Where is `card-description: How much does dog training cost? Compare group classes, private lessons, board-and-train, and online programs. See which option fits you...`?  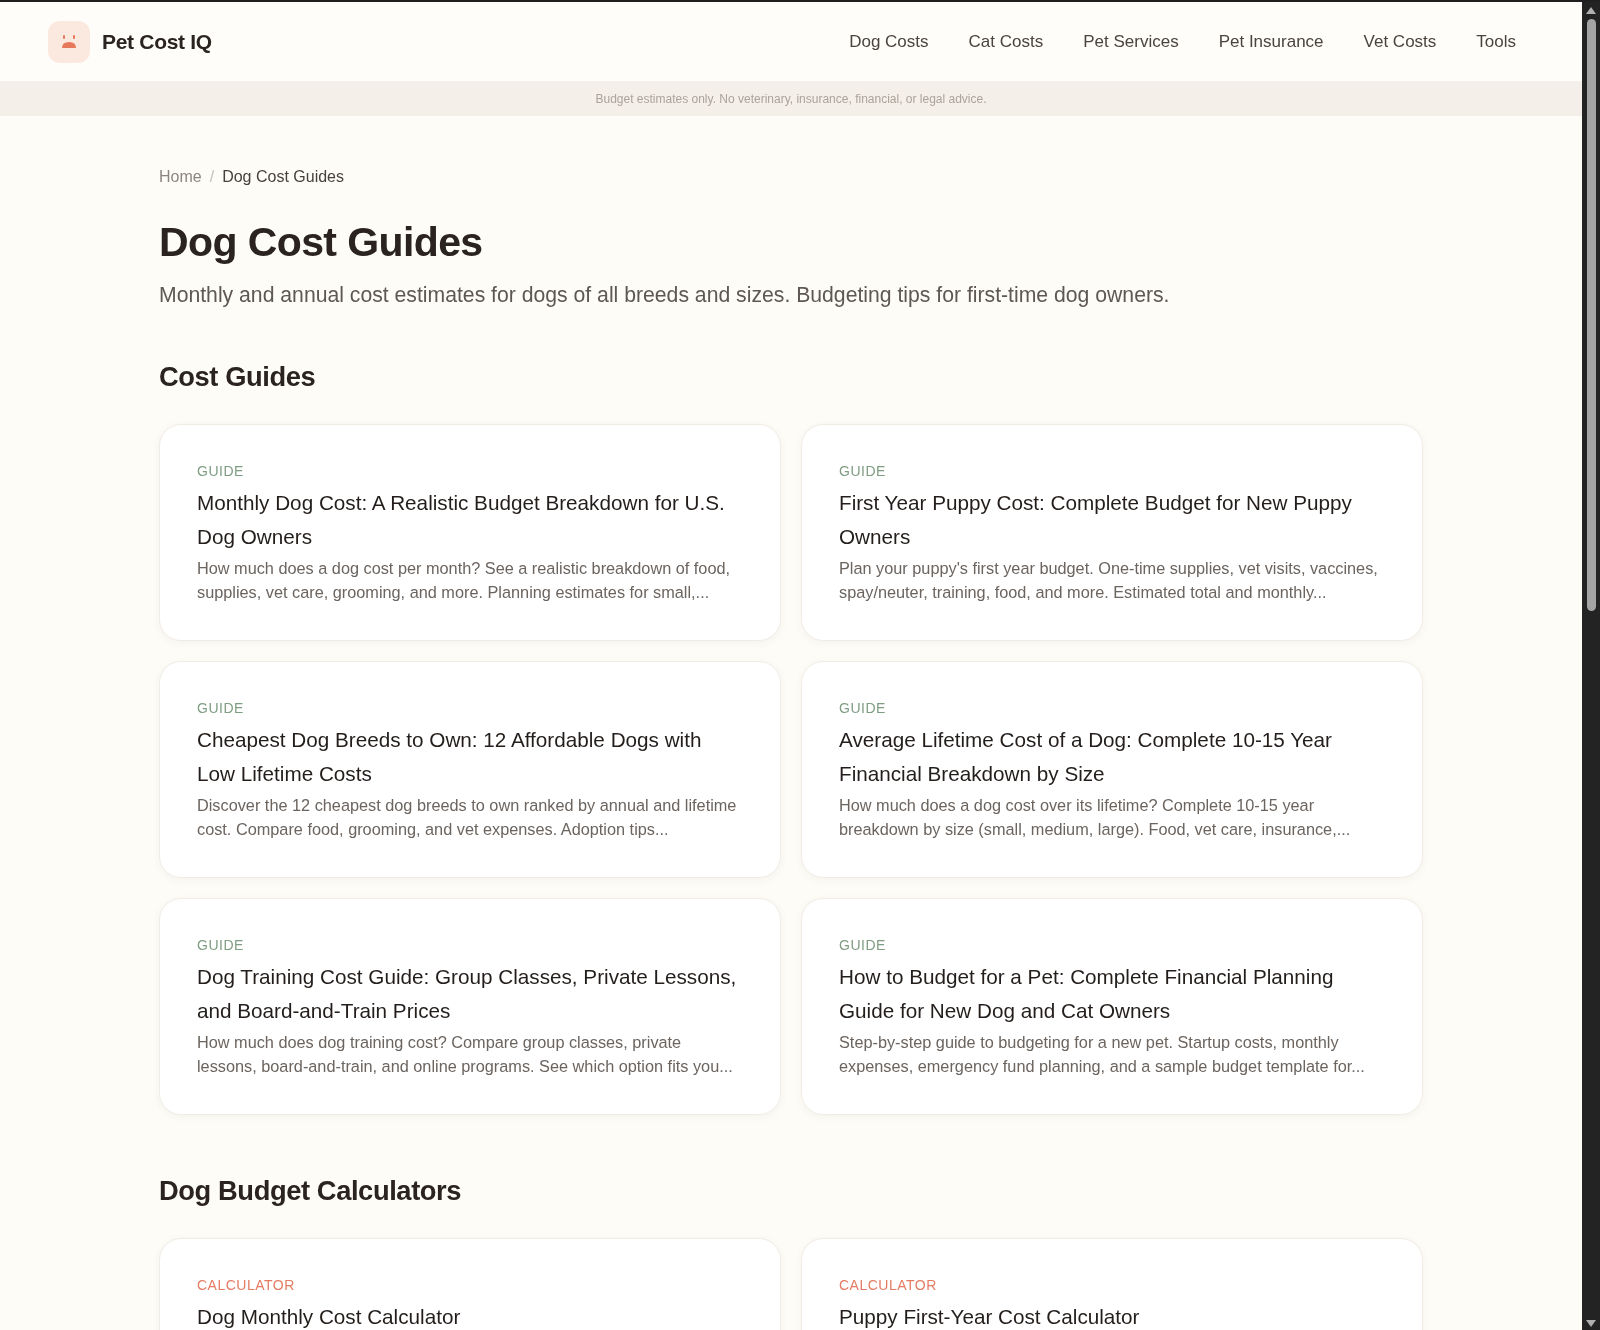 card-description: How much does dog training cost? Compare group classes, private lessons, board-and-train, and online programs. See which option fits you... is located at coordinates (465, 1054).